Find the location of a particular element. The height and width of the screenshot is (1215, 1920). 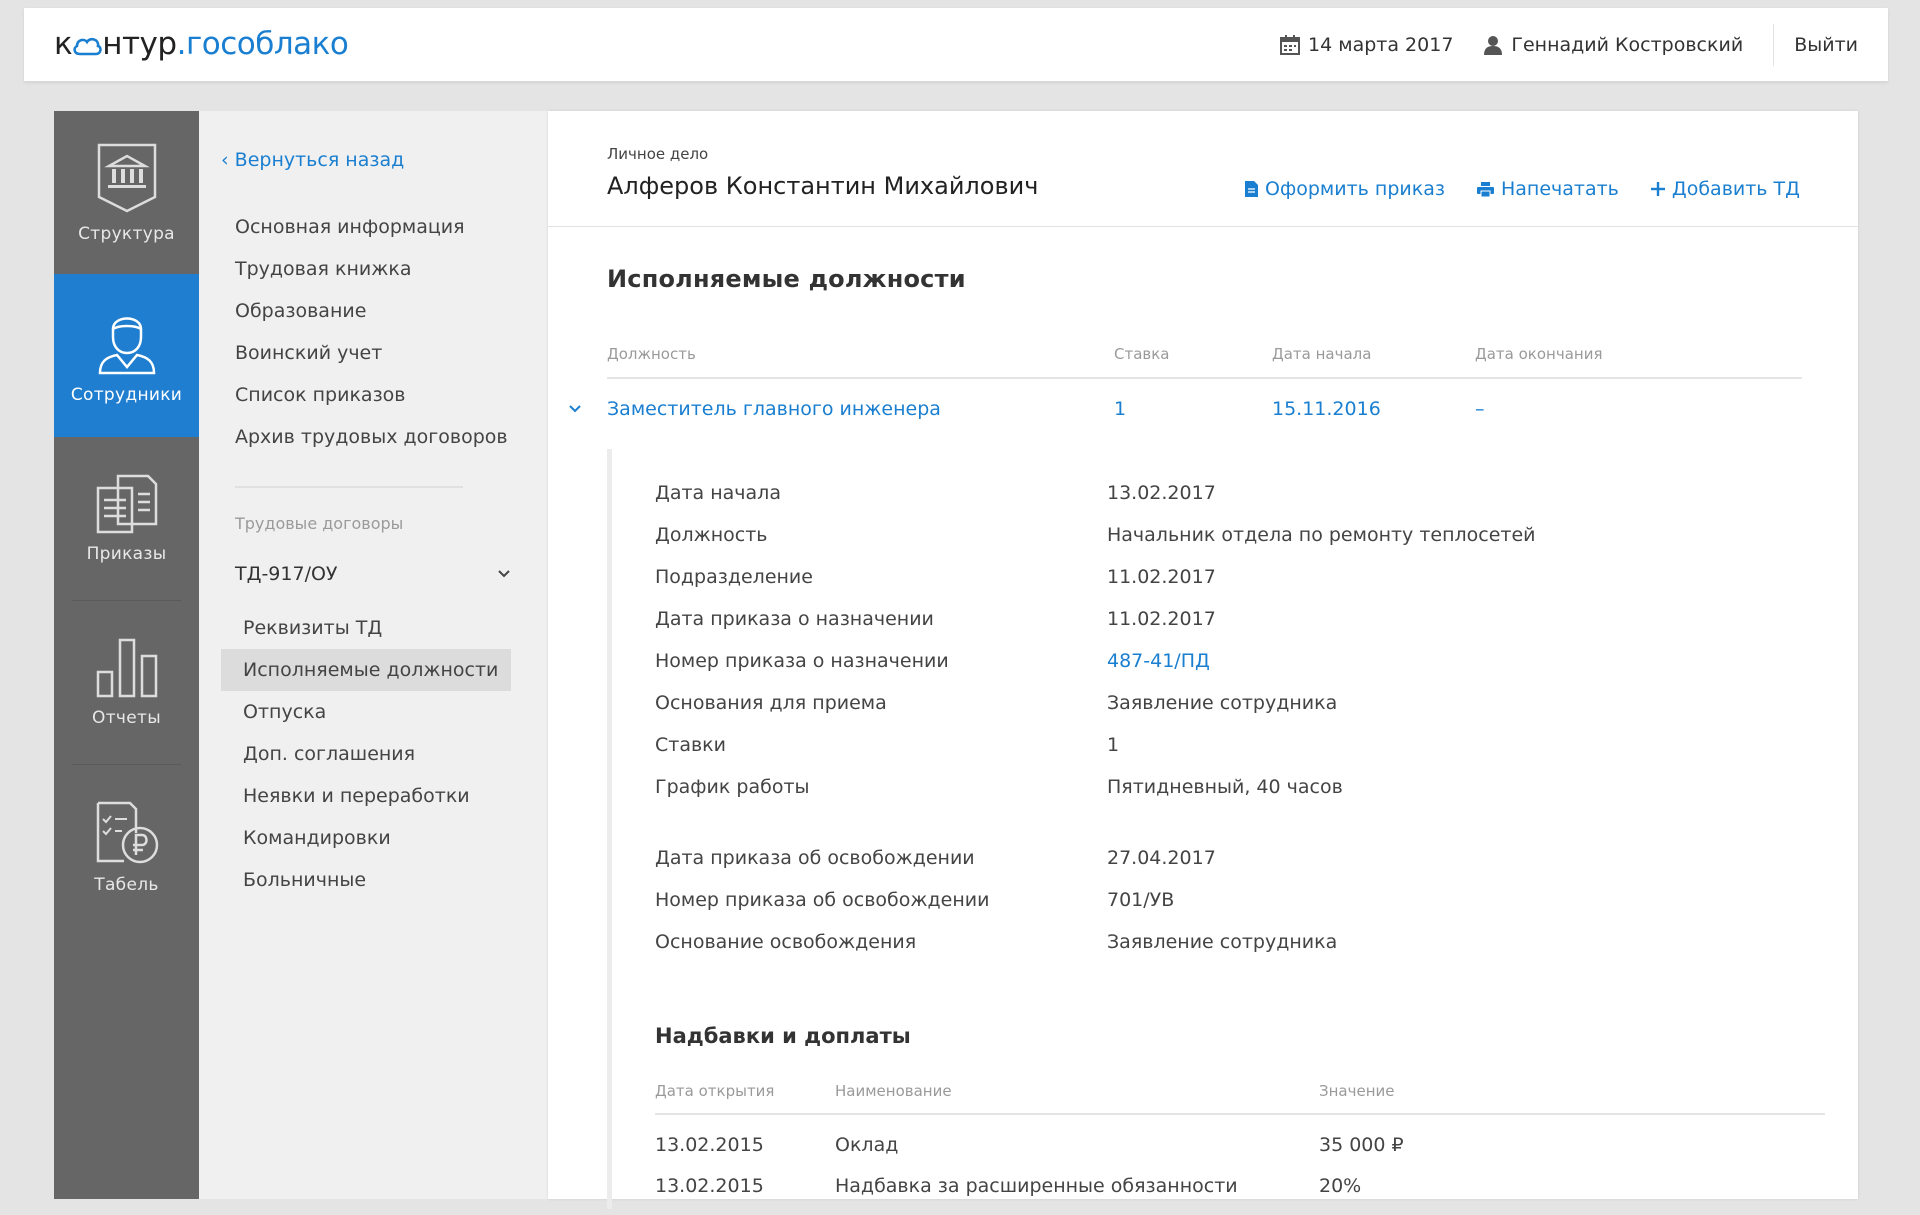

logo: к нтур.гособлако is located at coordinates (201, 44).